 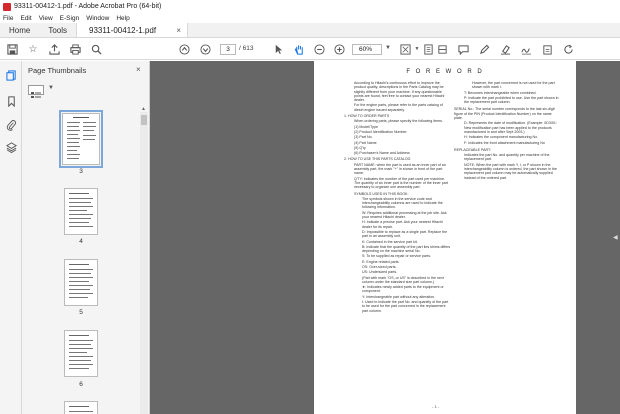 What do you see at coordinates (380, 131) in the screenshot?
I see `list-item: (2) Product Identification Number` at bounding box center [380, 131].